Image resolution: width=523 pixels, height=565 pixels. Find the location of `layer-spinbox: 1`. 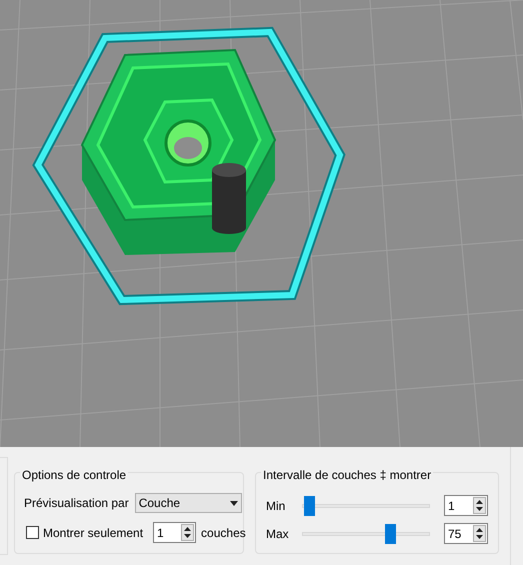

layer-spinbox: 1 is located at coordinates (466, 505).